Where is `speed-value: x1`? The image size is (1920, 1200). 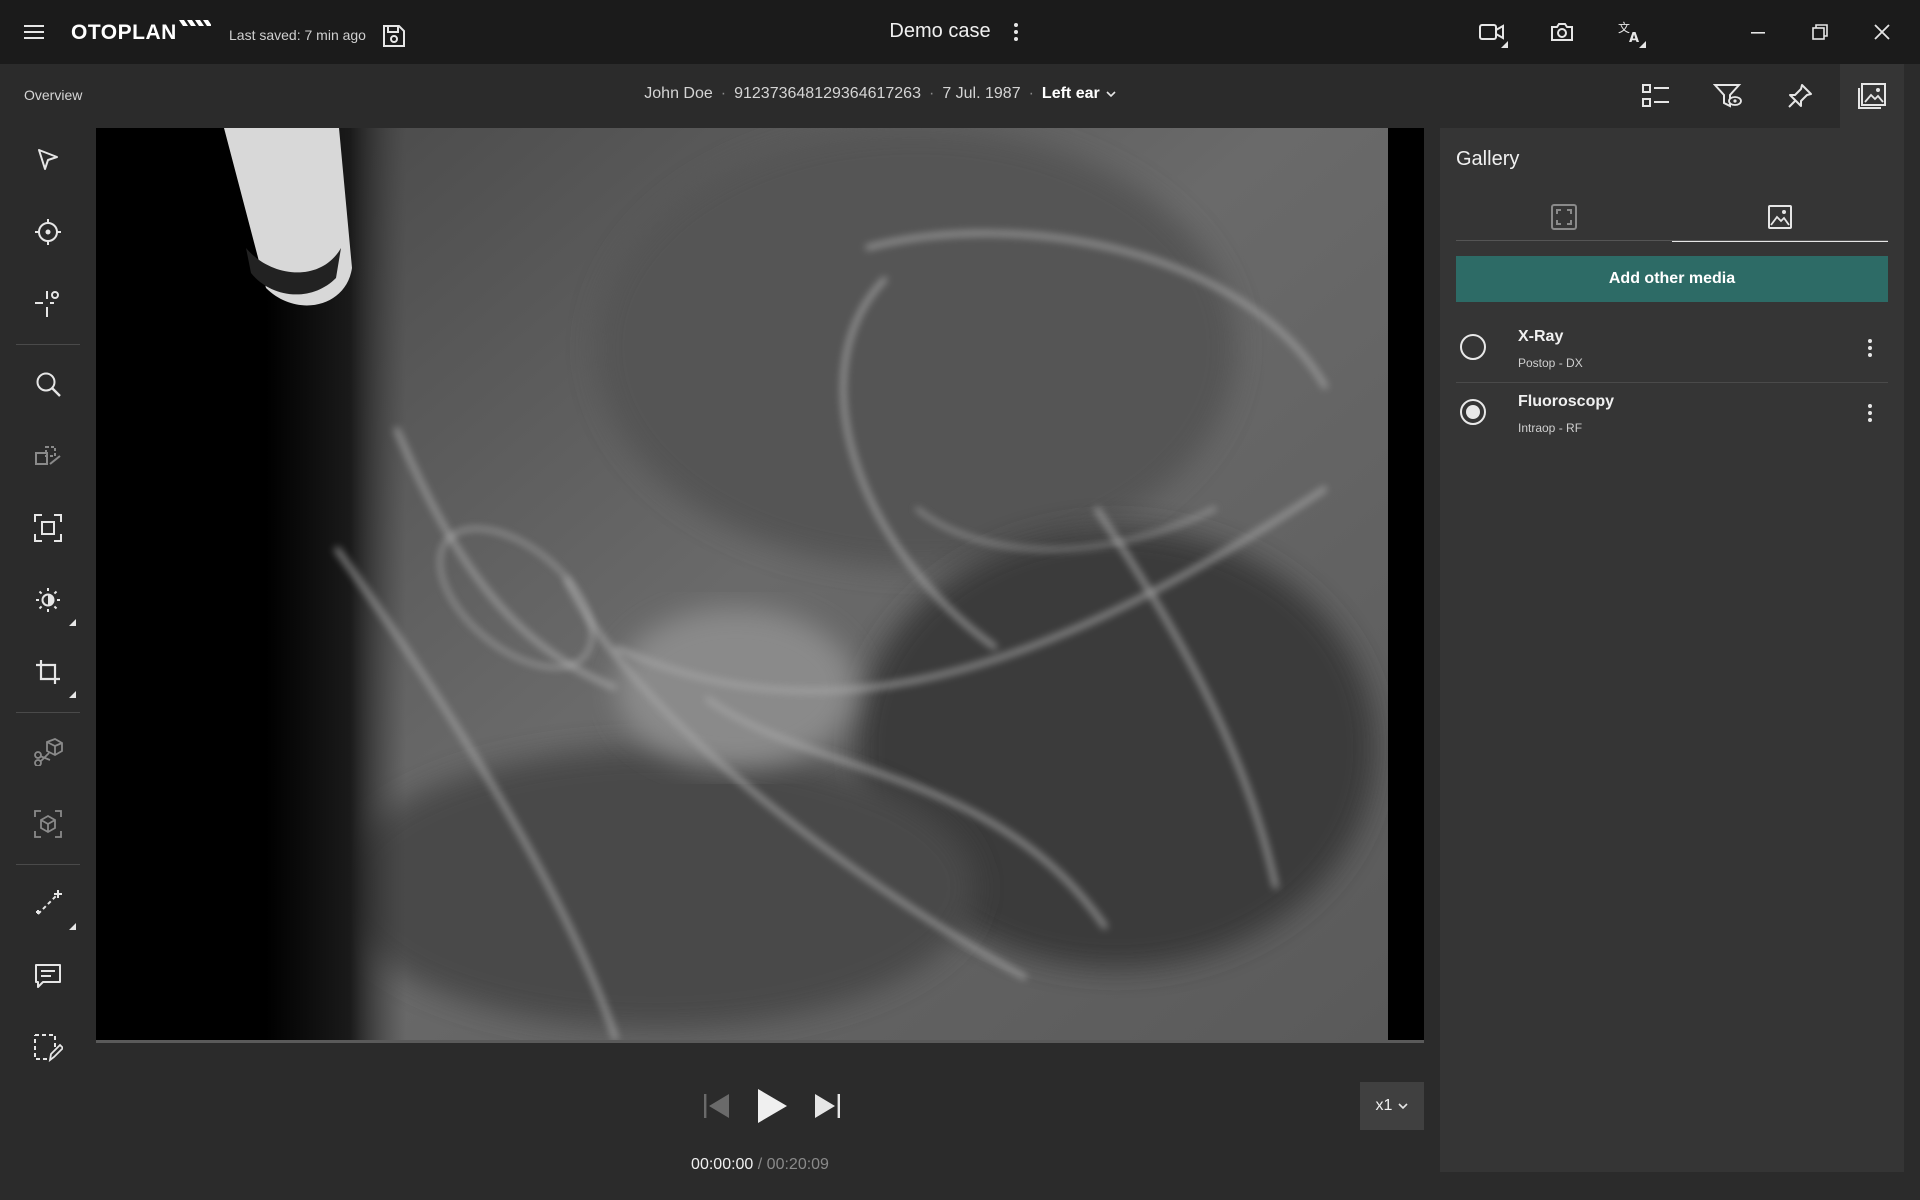 speed-value: x1 is located at coordinates (1384, 1105).